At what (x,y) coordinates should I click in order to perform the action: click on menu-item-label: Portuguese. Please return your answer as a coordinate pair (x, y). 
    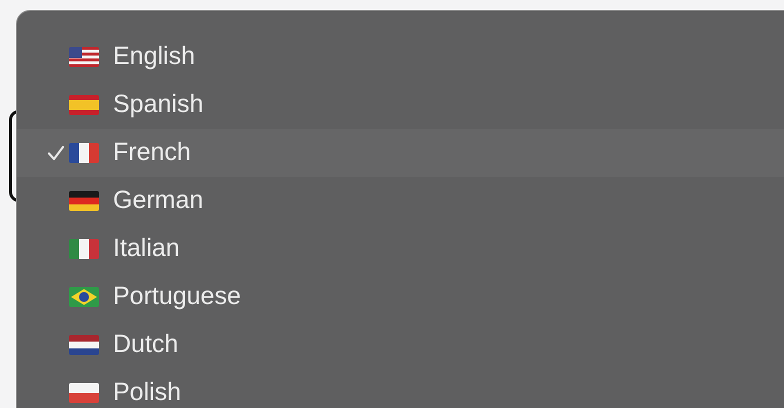
    Looking at the image, I should click on (177, 296).